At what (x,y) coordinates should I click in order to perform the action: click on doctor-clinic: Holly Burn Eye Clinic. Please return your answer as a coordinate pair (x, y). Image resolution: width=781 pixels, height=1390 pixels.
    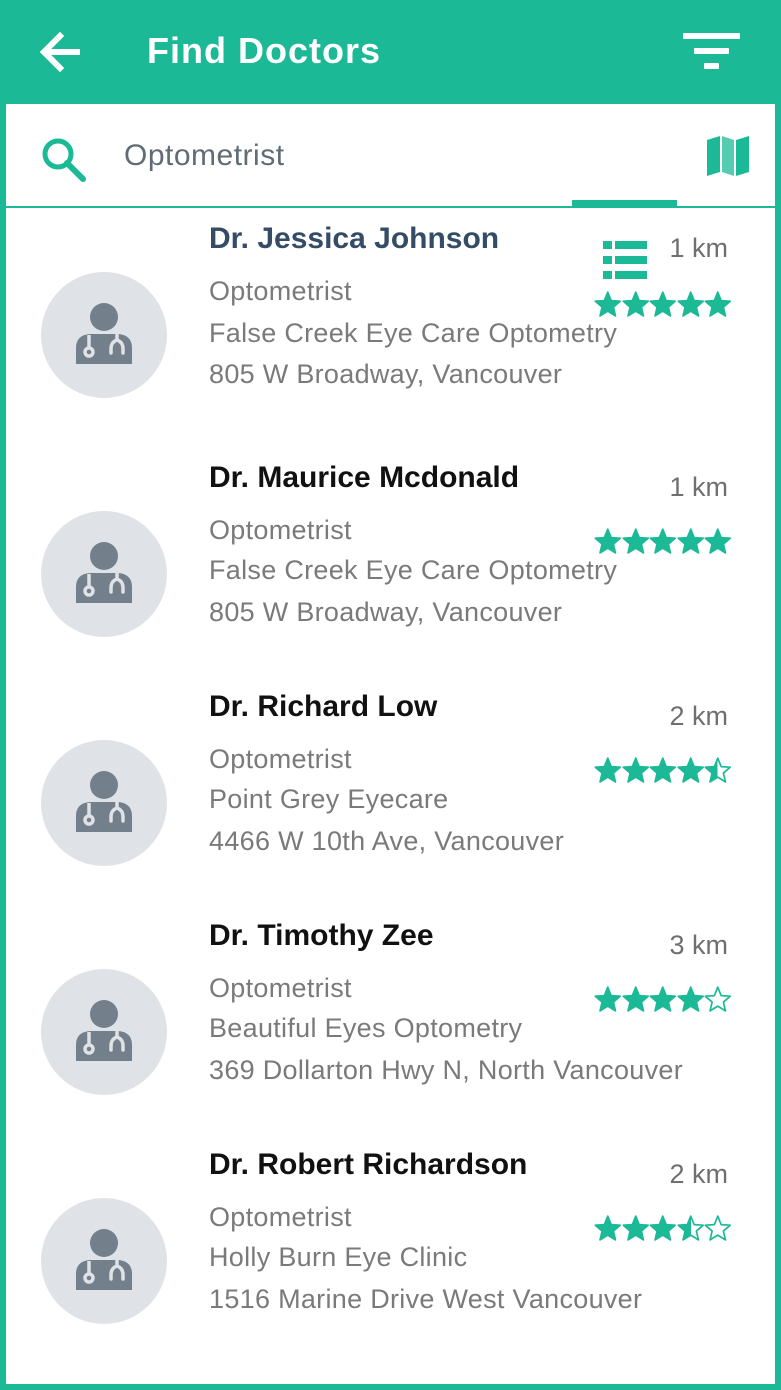
    Looking at the image, I should click on (338, 1257).